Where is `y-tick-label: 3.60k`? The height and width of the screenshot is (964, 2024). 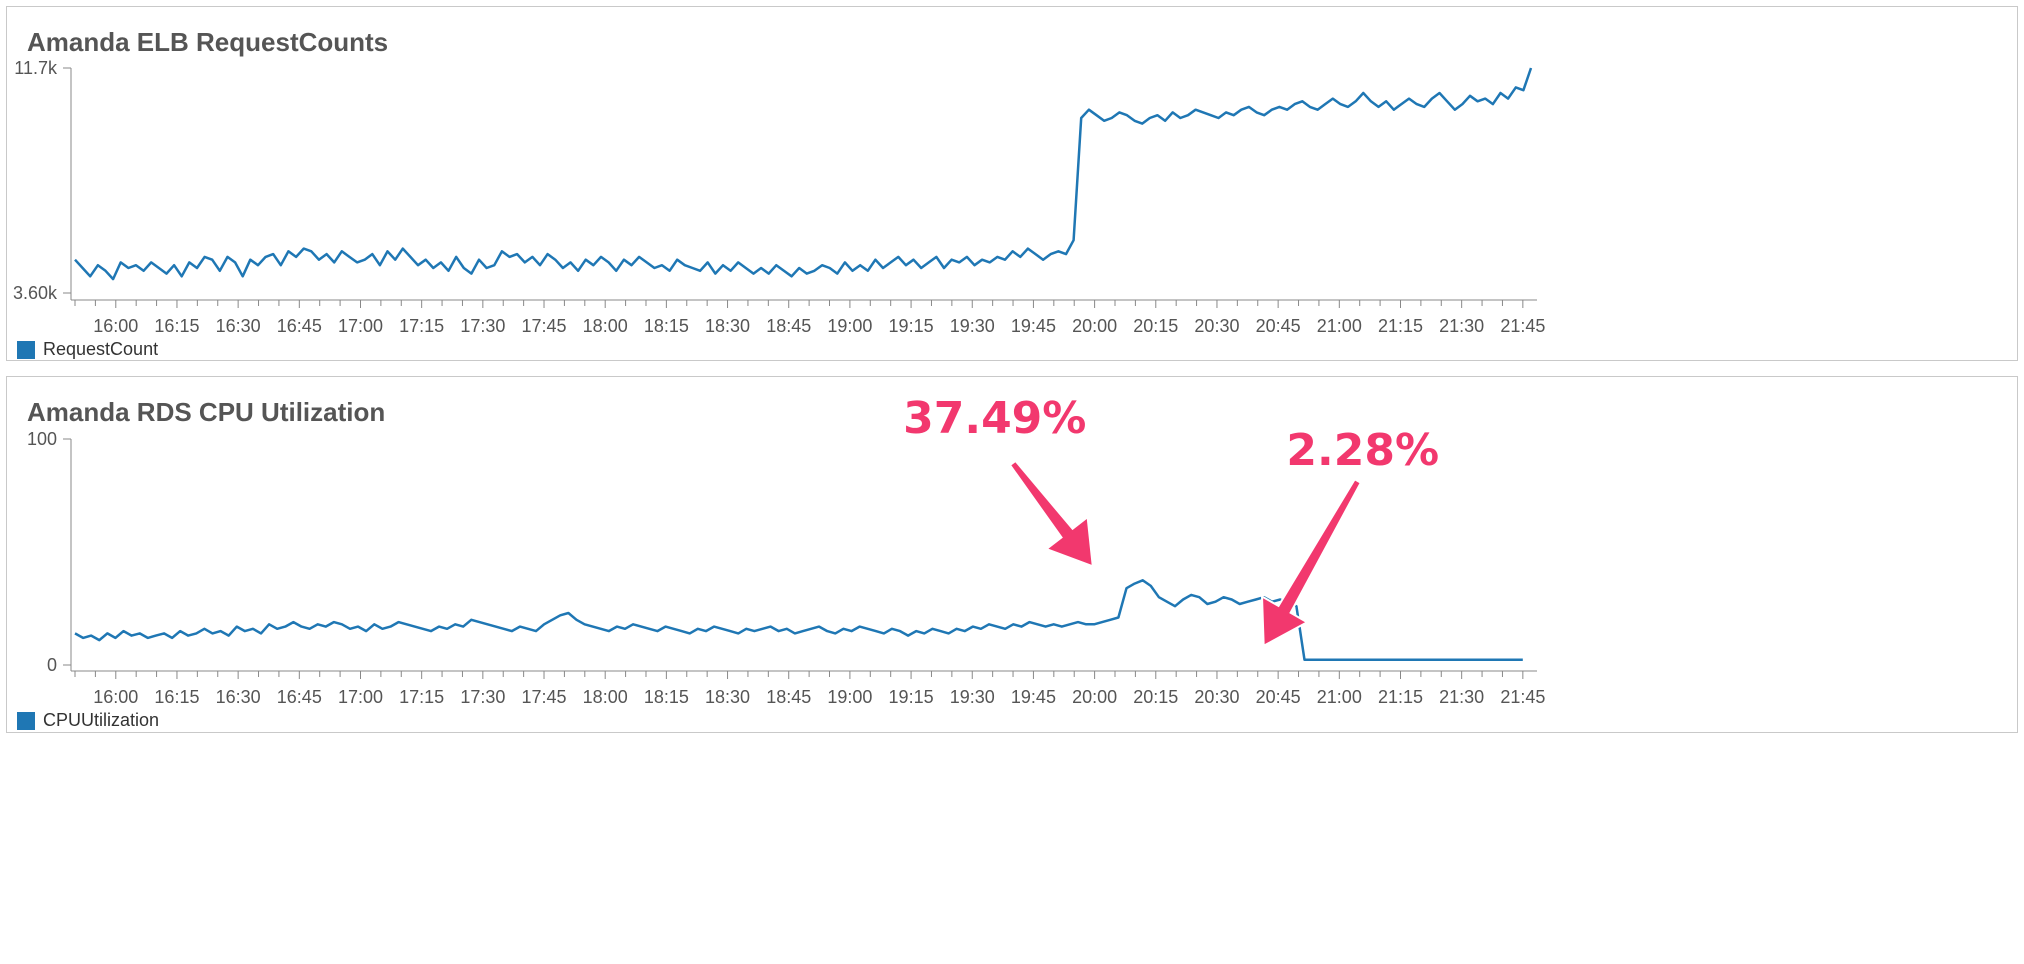
y-tick-label: 3.60k is located at coordinates (35, 293).